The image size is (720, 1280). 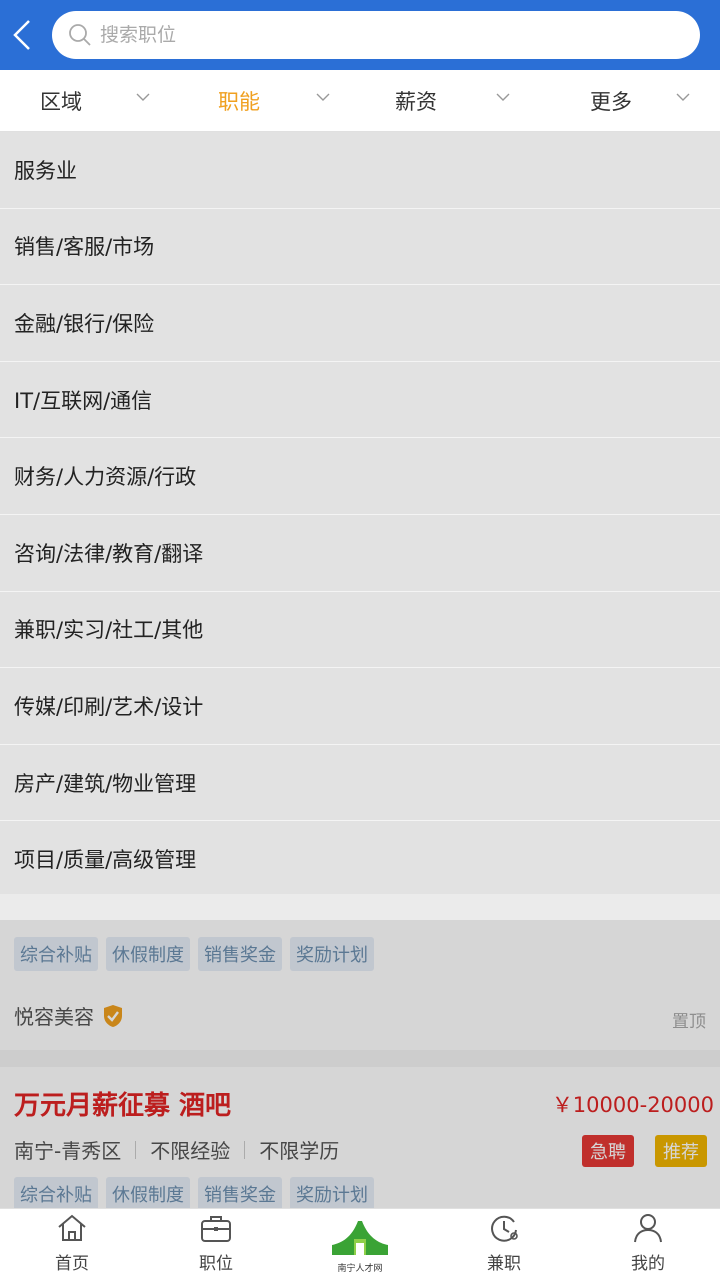 I want to click on search-input, so click(x=370, y=35).